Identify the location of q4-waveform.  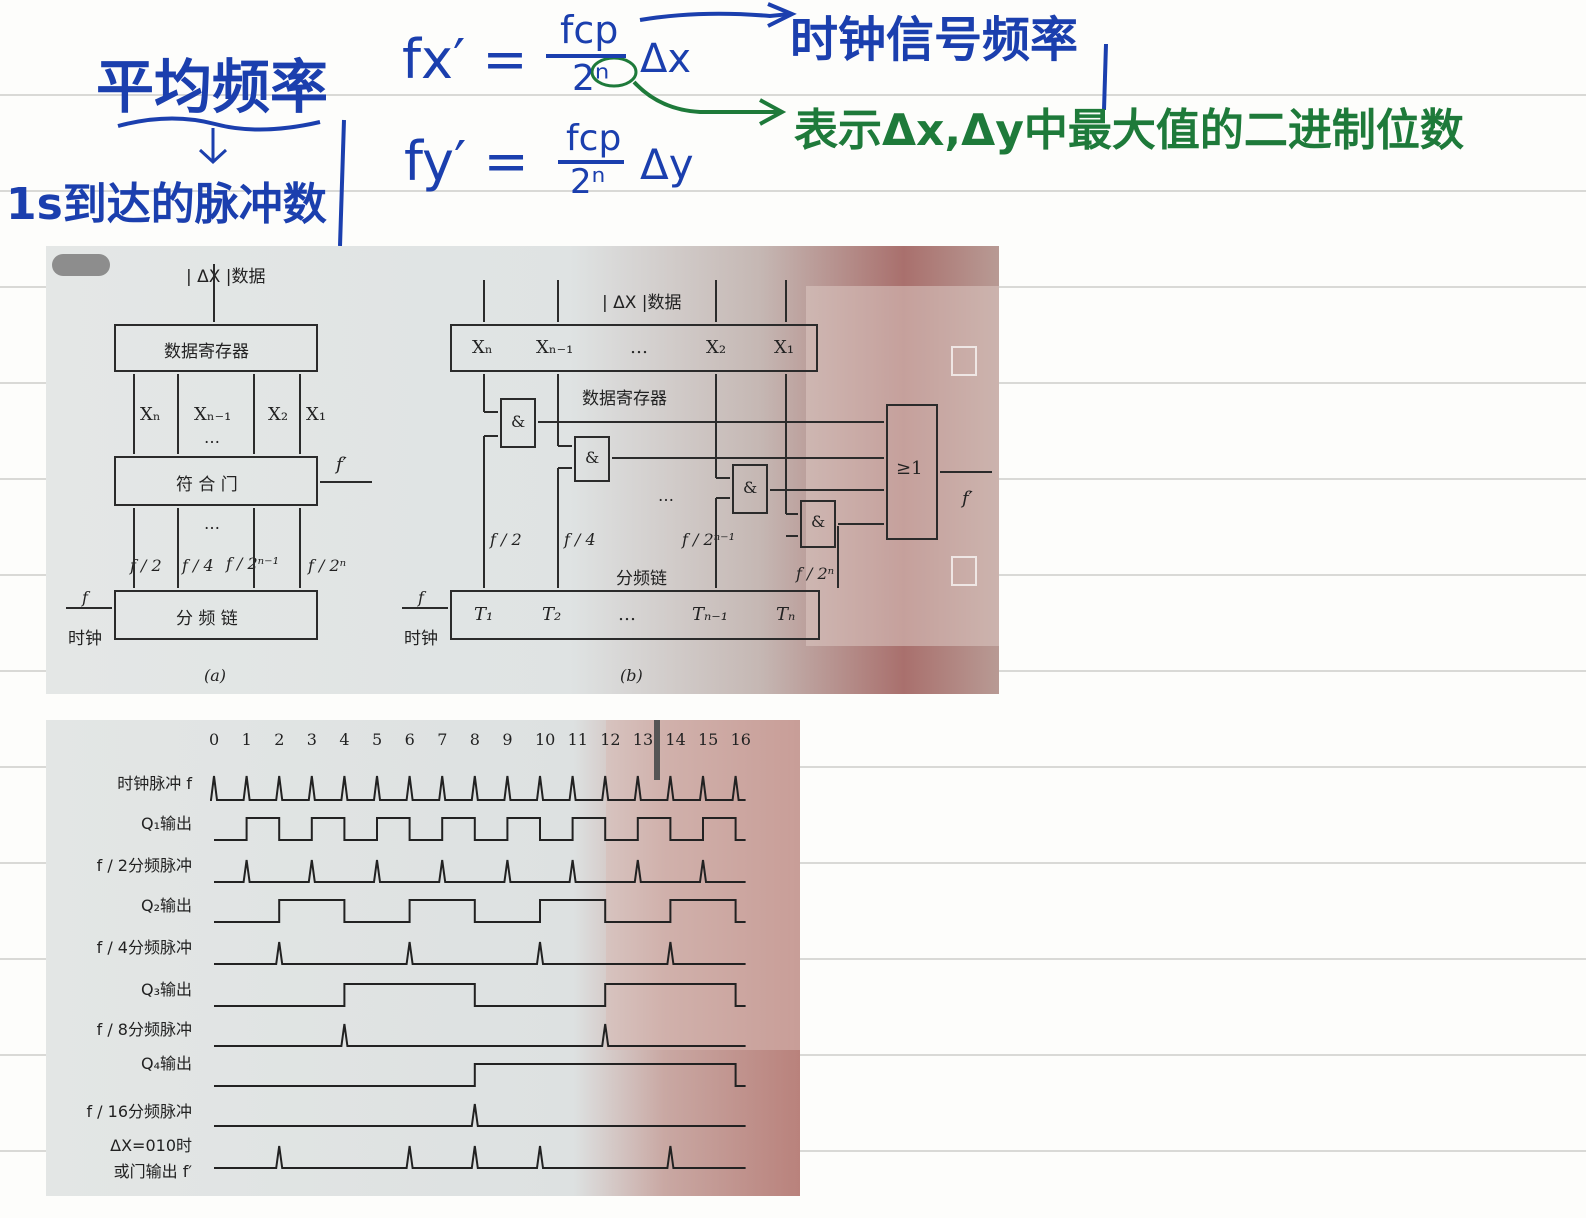
(480, 1075).